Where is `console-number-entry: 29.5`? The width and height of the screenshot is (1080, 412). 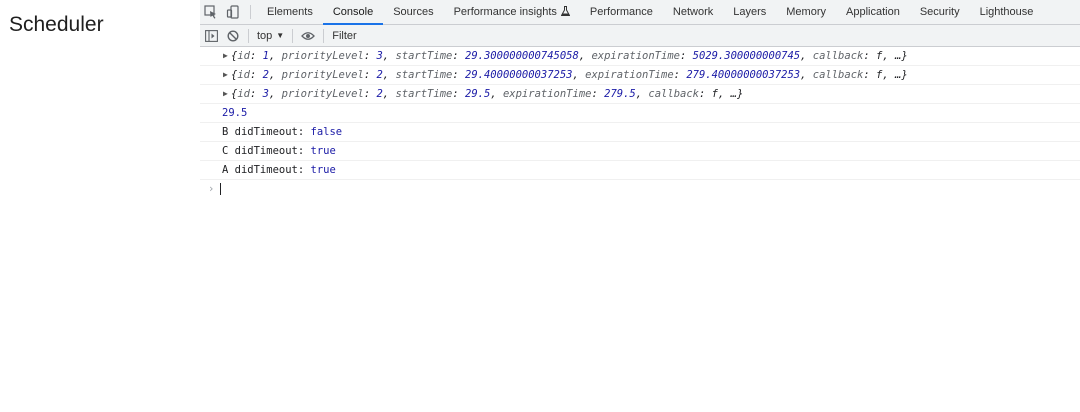 console-number-entry: 29.5 is located at coordinates (640, 113).